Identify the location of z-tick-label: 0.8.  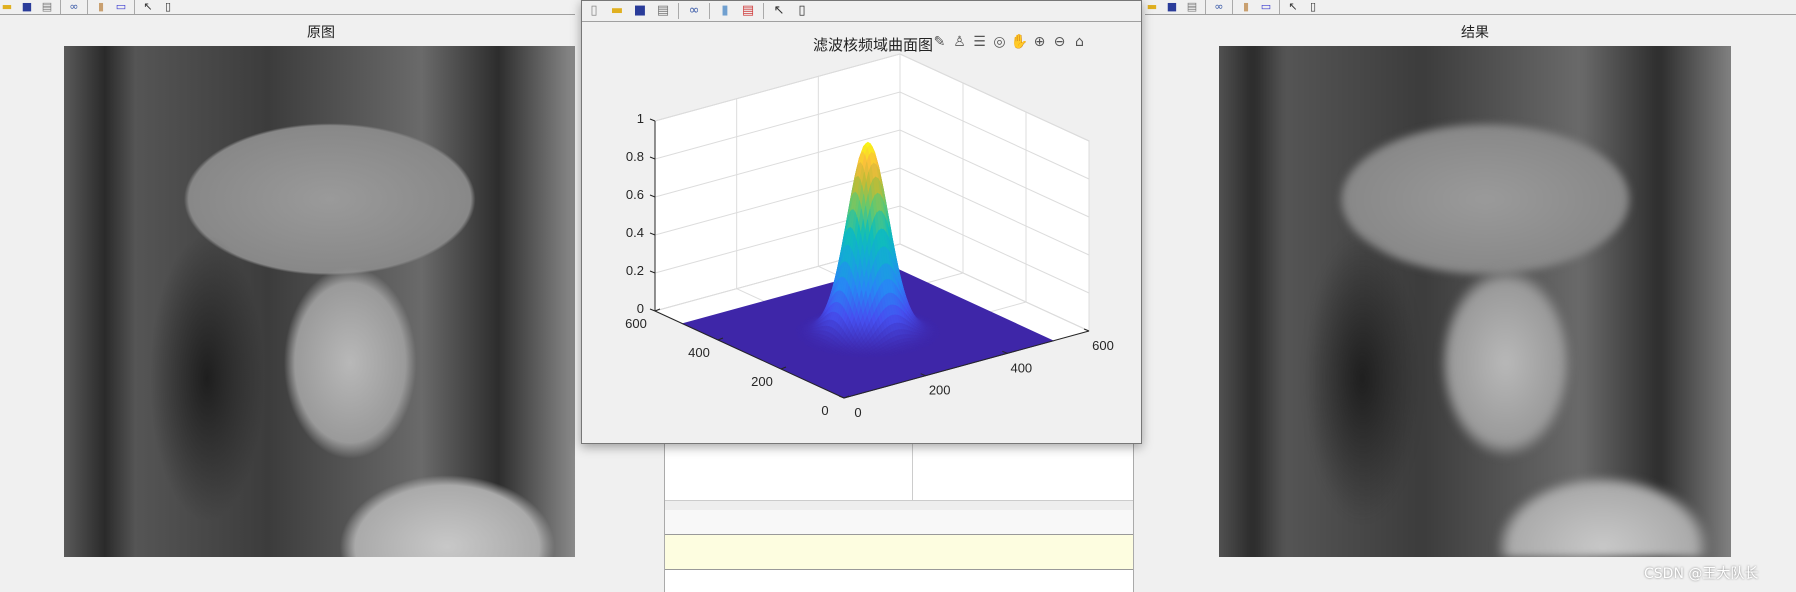
(635, 156).